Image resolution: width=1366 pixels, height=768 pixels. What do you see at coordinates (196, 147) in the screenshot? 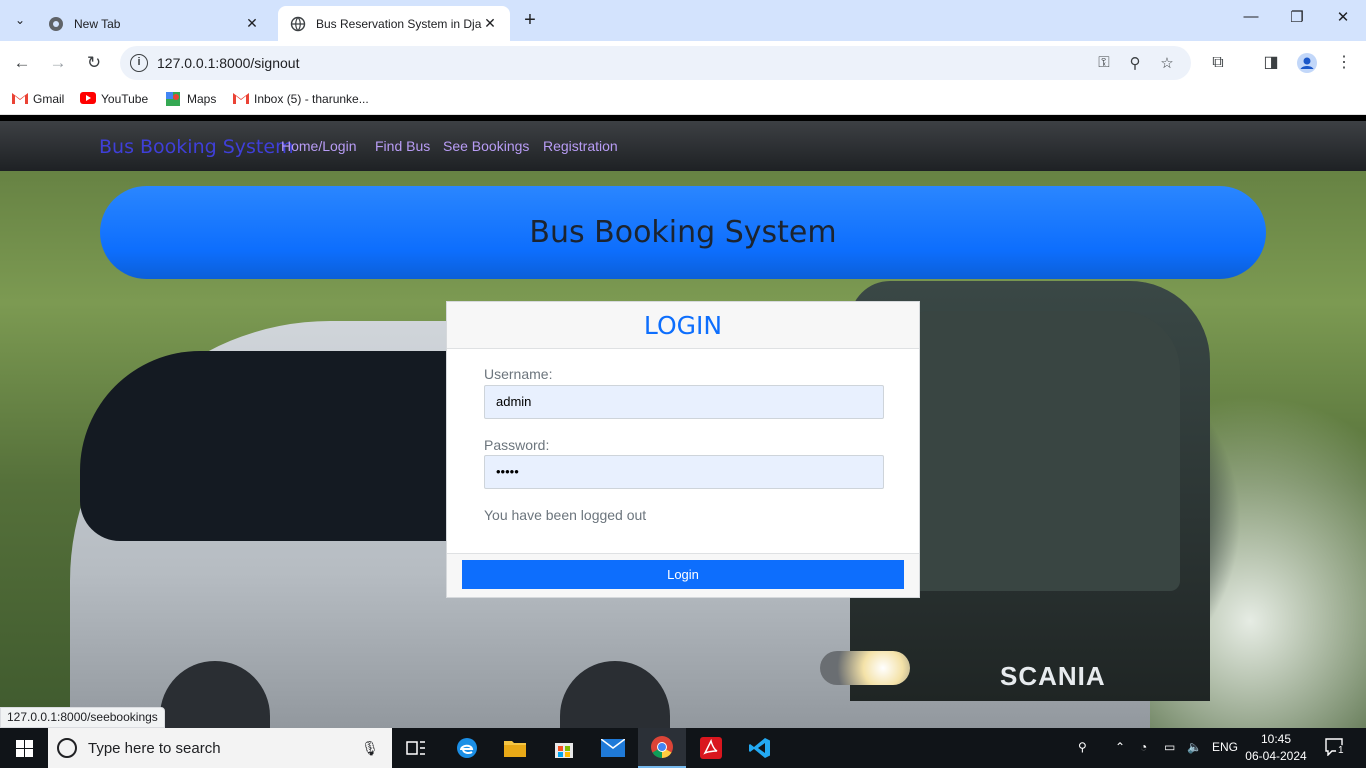
I see `site-brand-link: Bus Booking System` at bounding box center [196, 147].